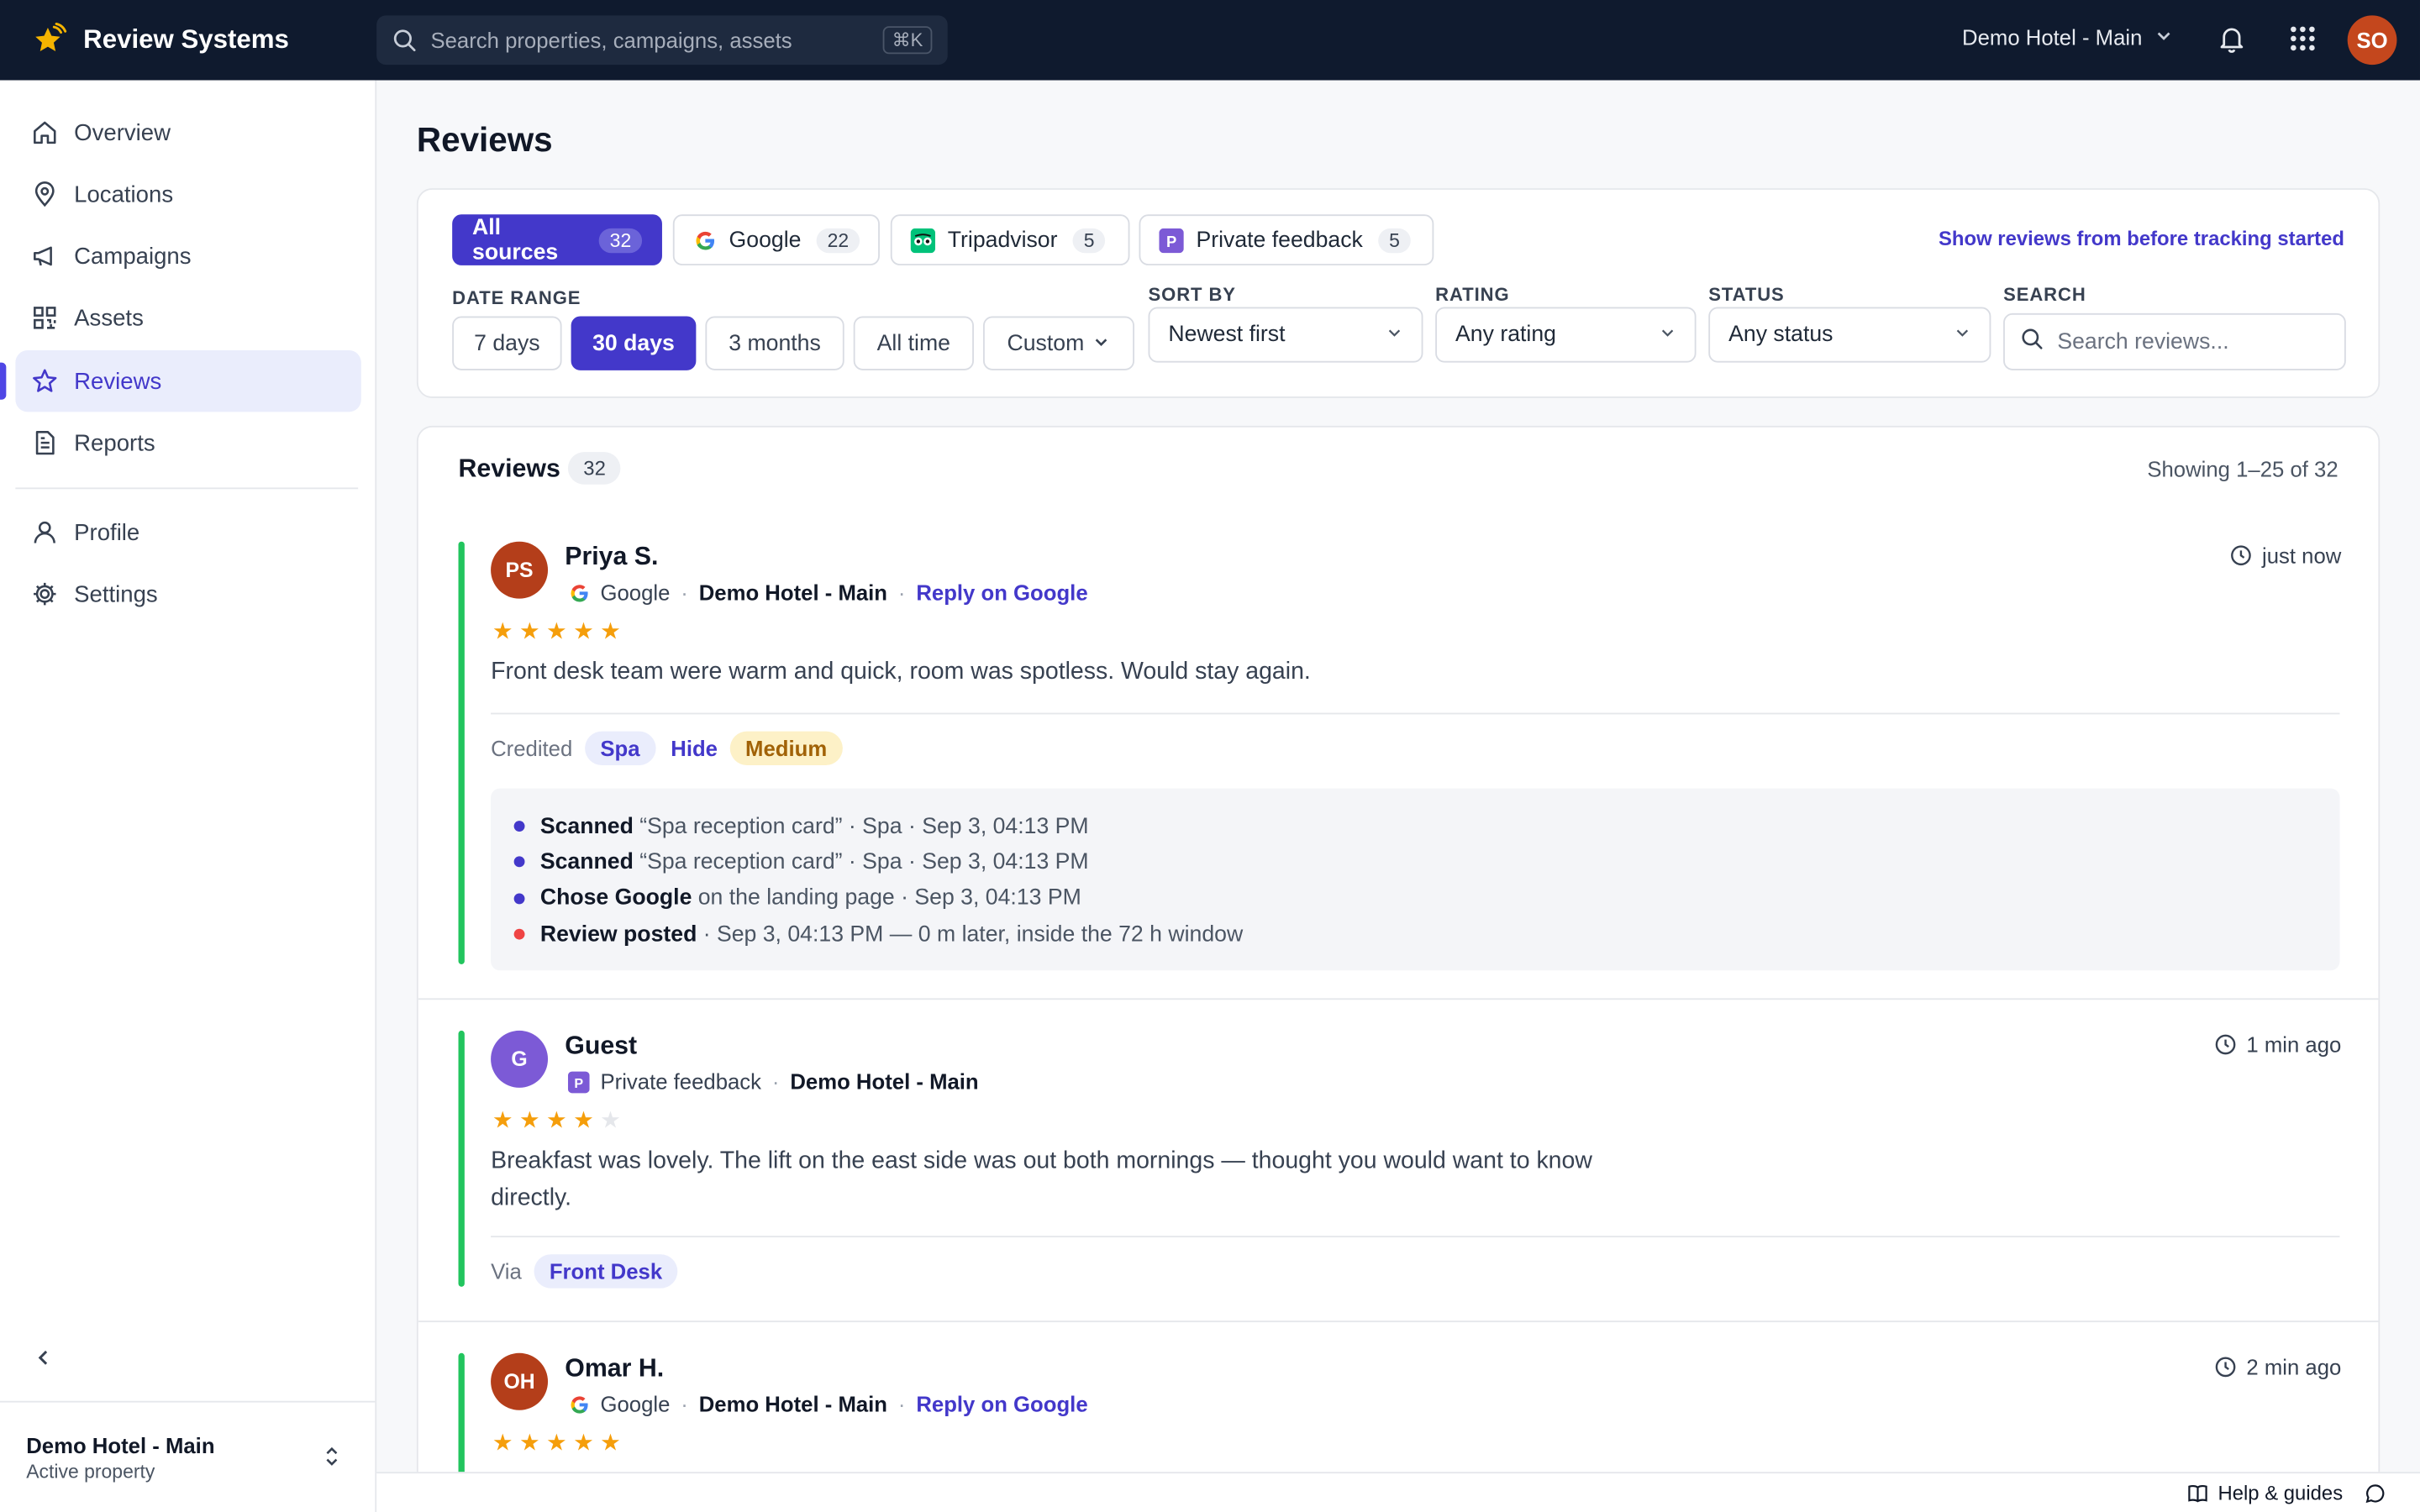 This screenshot has width=2420, height=1512. What do you see at coordinates (45, 318) in the screenshot?
I see `qr-code-icon` at bounding box center [45, 318].